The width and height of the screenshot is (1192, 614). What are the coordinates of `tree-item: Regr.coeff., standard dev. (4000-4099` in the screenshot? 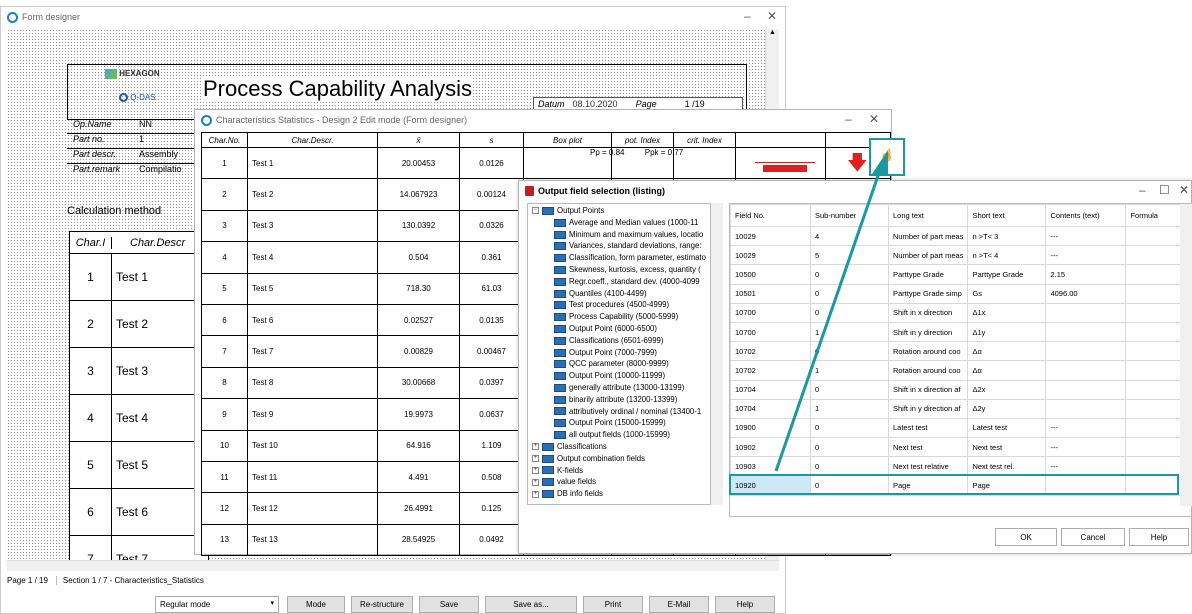 It's located at (619, 282).